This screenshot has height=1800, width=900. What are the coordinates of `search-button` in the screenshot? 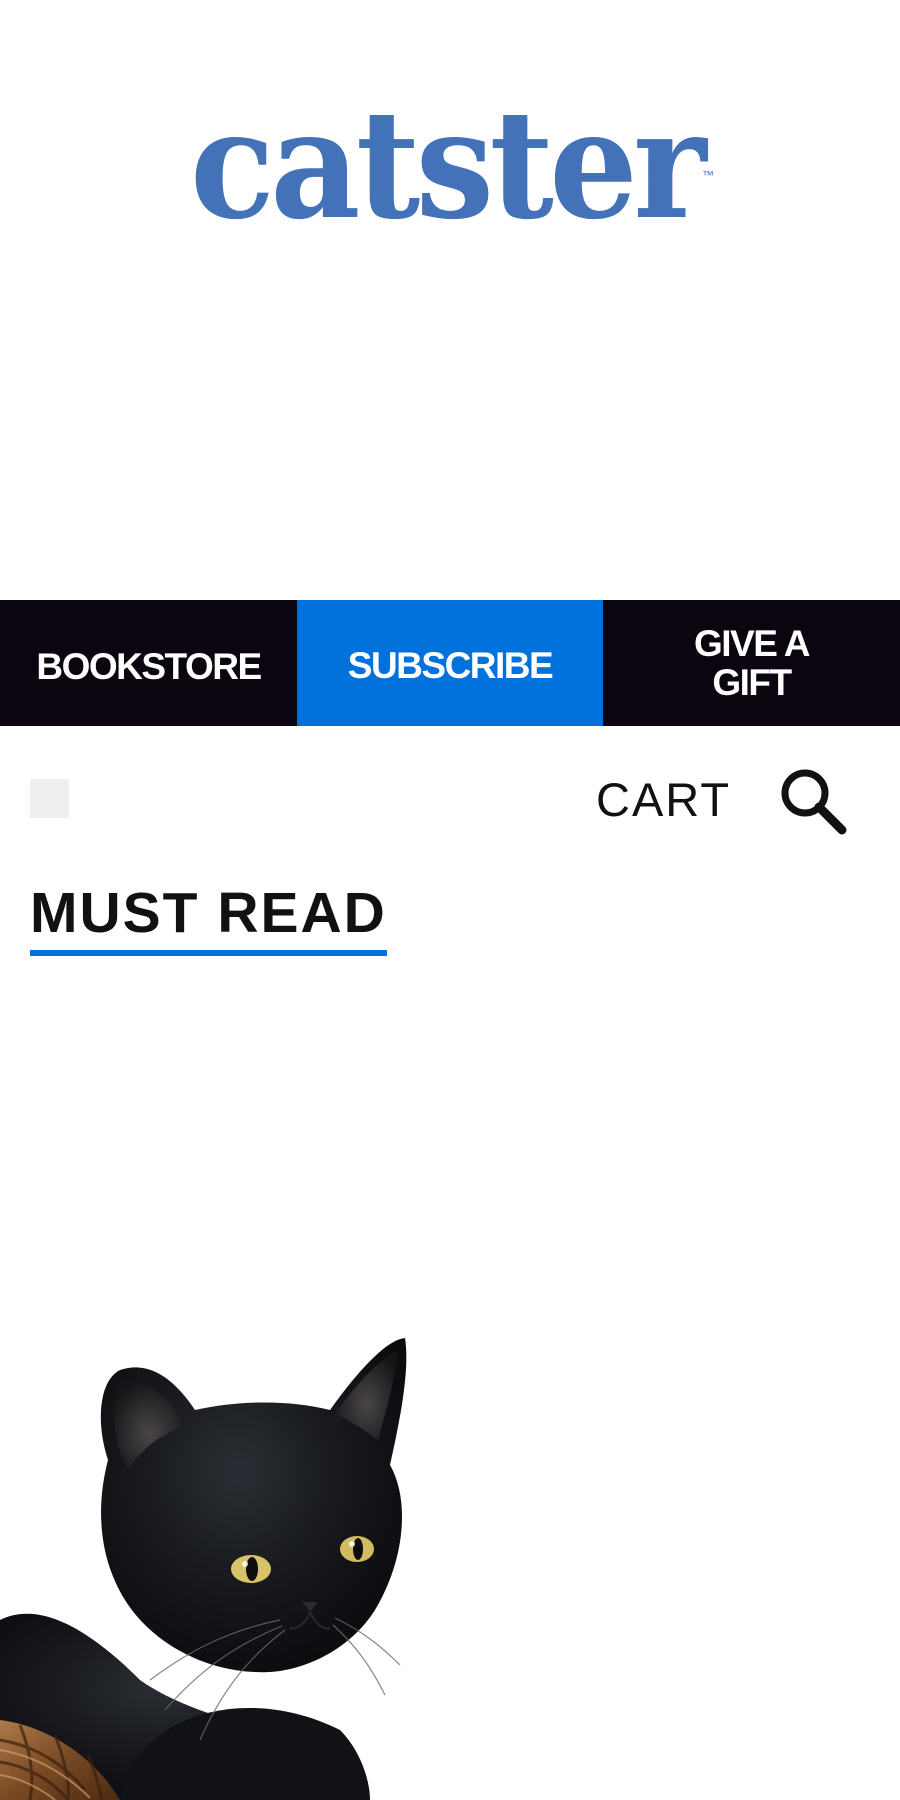 It's located at (812, 800).